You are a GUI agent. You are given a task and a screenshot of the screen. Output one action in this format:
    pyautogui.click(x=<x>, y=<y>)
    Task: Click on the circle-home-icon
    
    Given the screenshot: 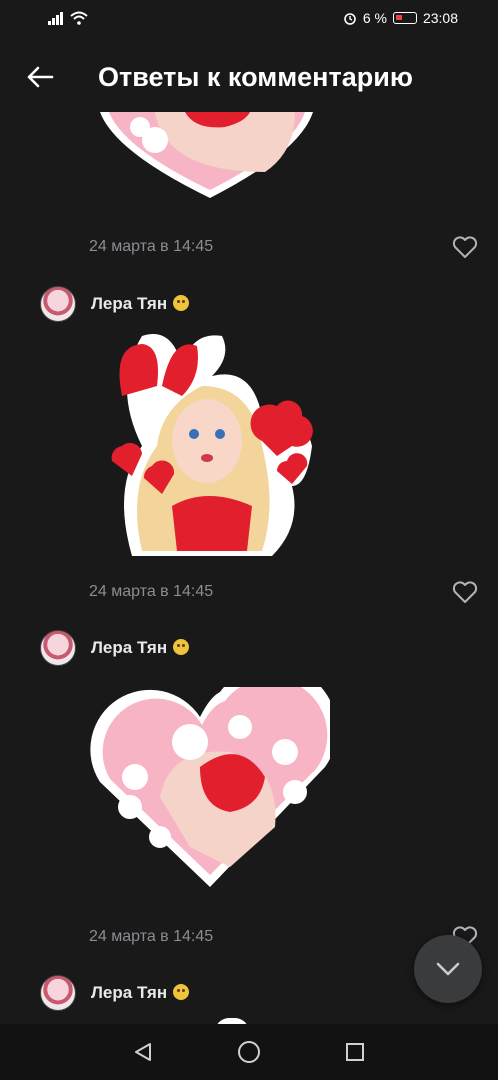 What is the action you would take?
    pyautogui.click(x=249, y=1052)
    